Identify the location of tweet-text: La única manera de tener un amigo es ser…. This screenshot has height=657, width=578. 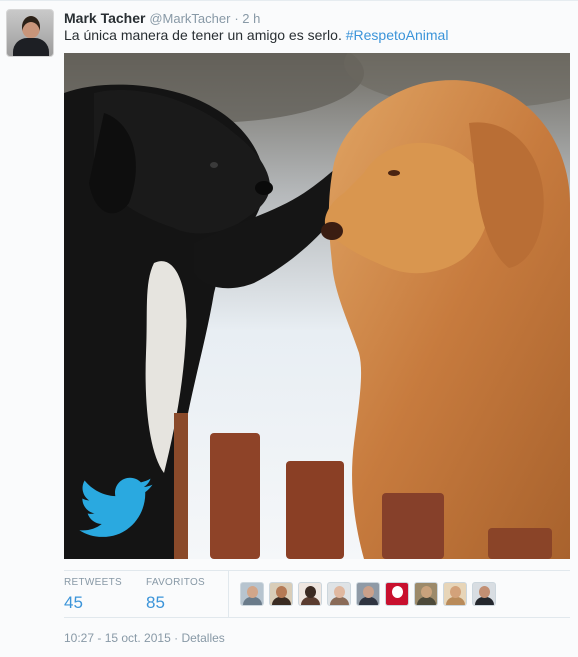
(317, 35).